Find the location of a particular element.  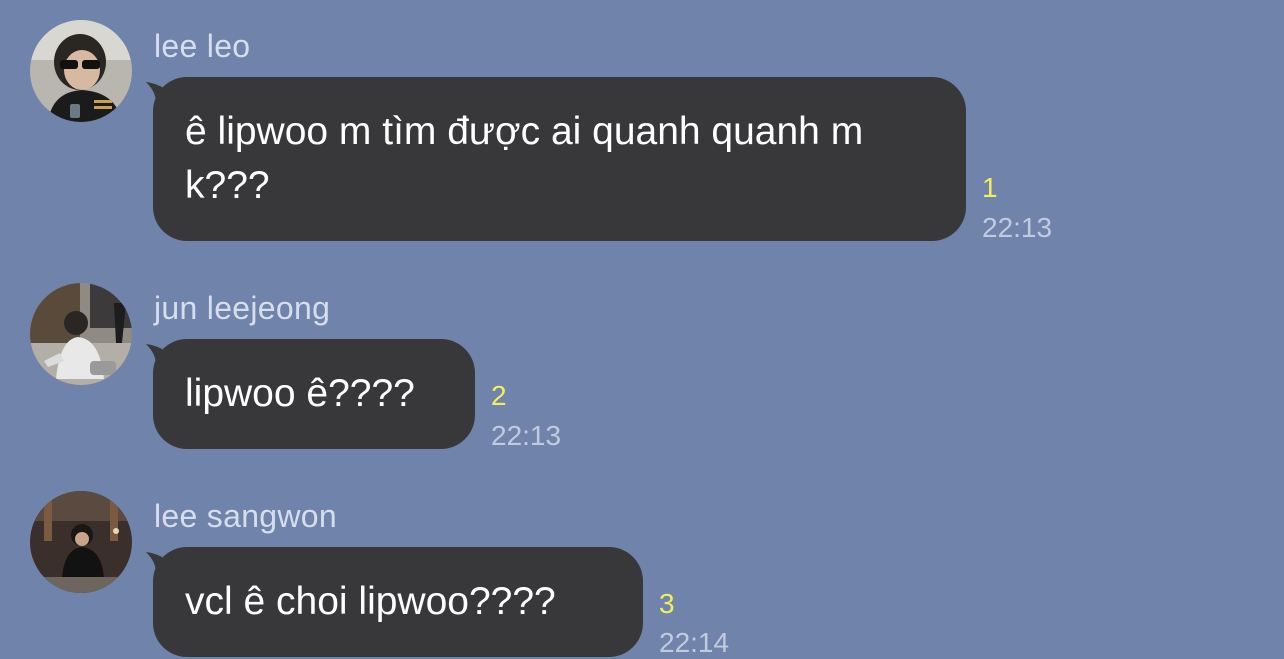

profile-photo-dark-icon is located at coordinates (81, 542).